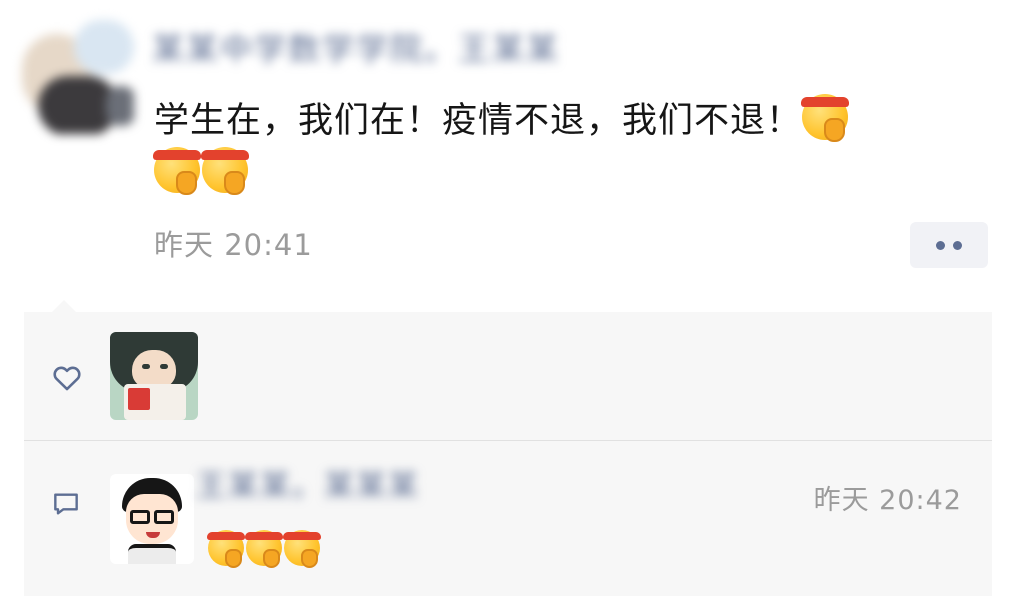  What do you see at coordinates (568, 147) in the screenshot?
I see `post-text: 学生在，我们在！疫情不退，我们不退！` at bounding box center [568, 147].